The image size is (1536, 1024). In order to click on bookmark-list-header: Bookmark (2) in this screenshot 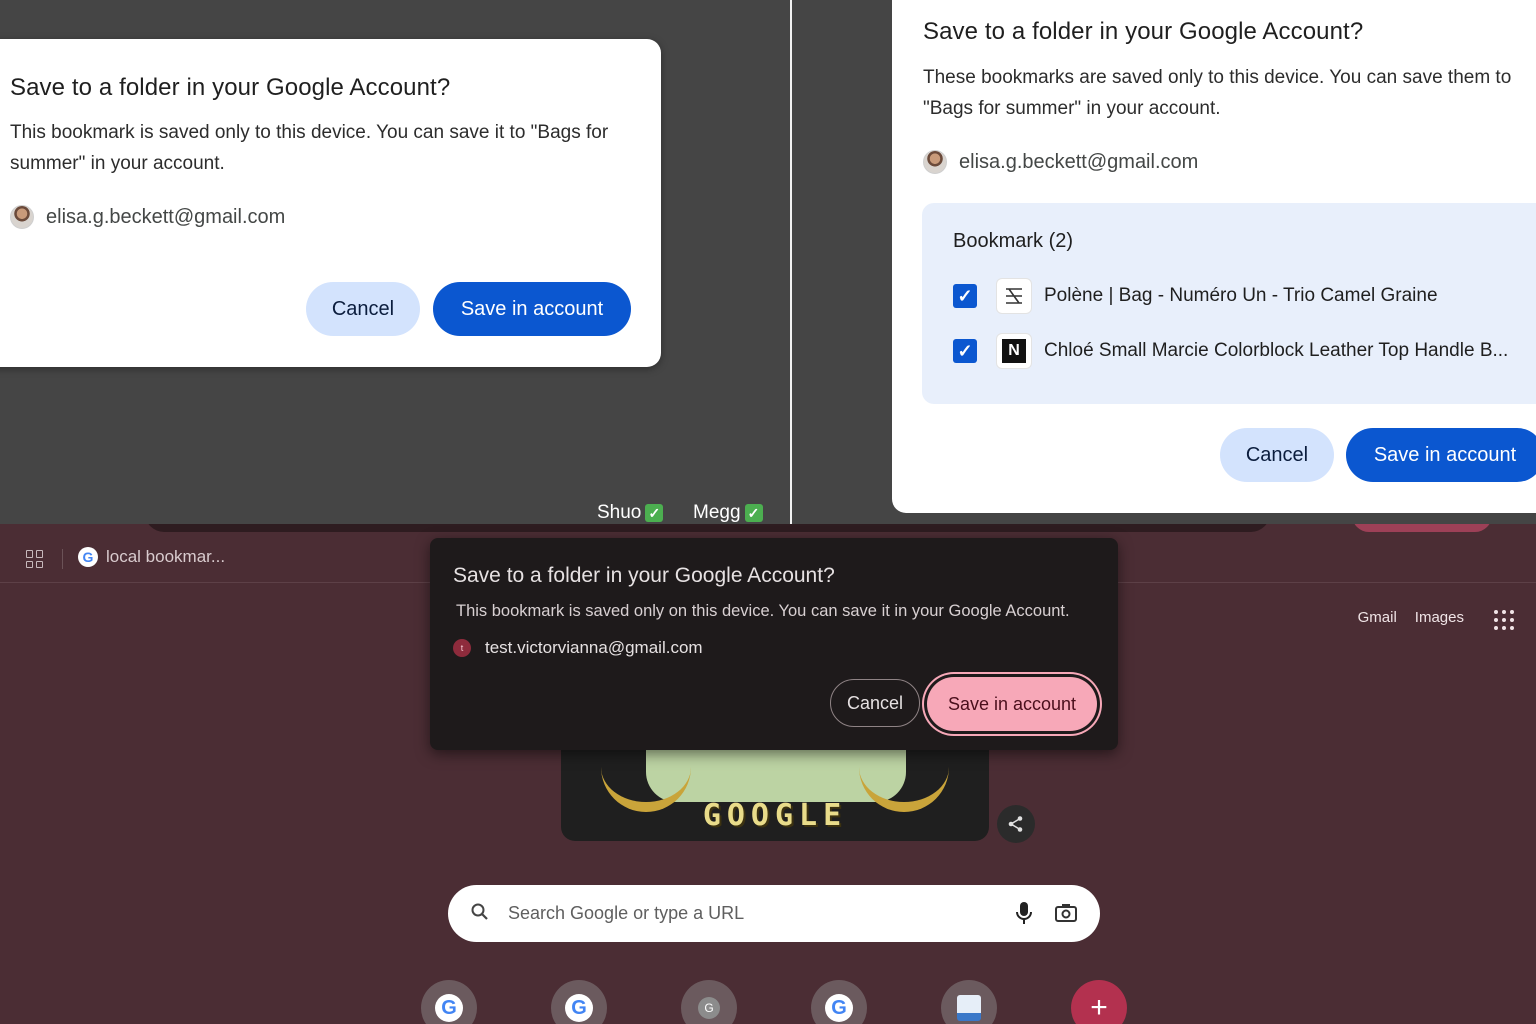, I will do `click(1013, 241)`.